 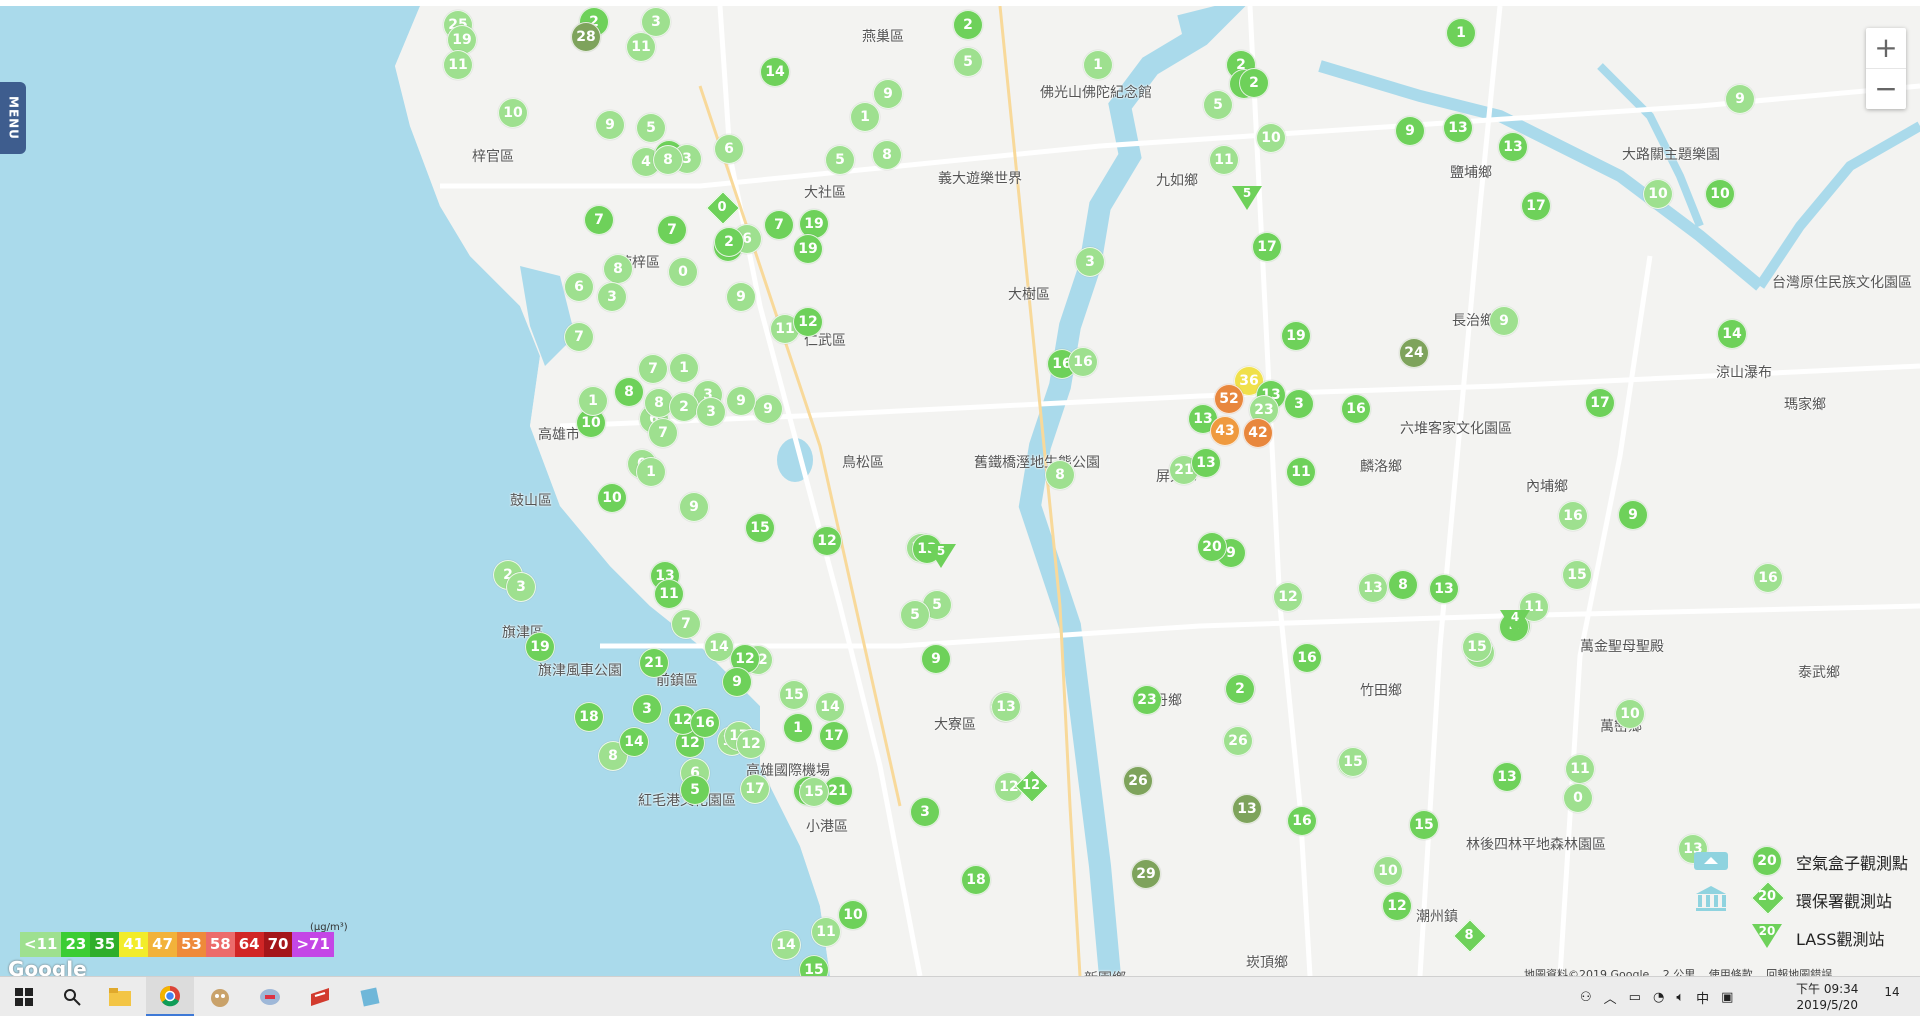 I want to click on taskbar-clock: 下午 09:34 2019/5/20, so click(x=1827, y=997).